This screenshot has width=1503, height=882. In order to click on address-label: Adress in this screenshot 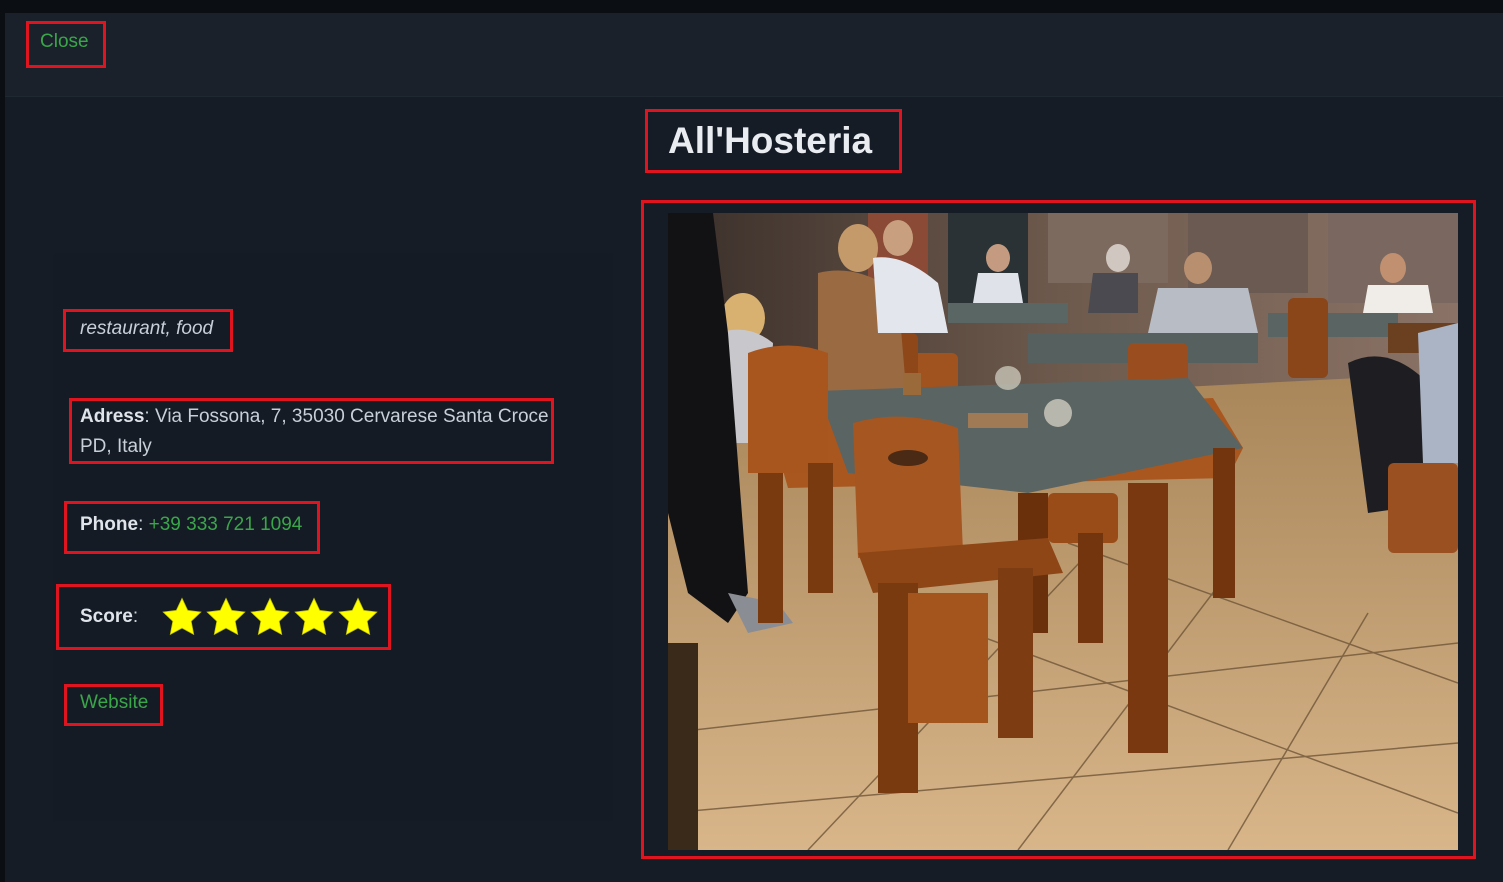, I will do `click(112, 416)`.